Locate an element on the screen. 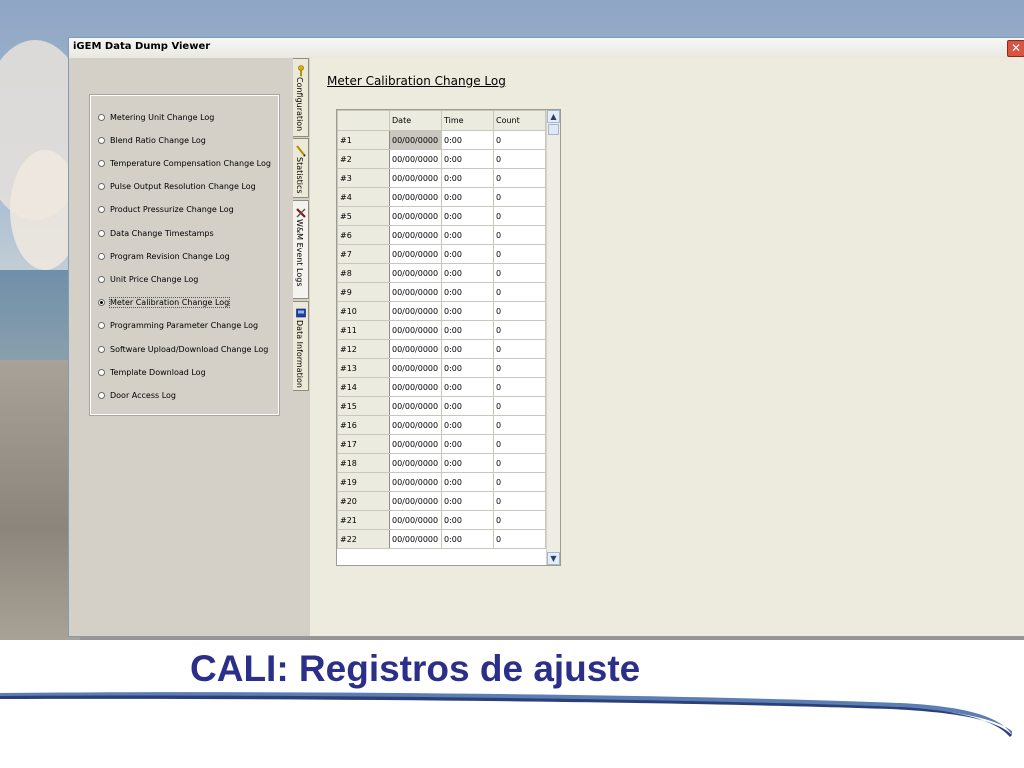  table-row: #17 00/00/0000 0:00 0 is located at coordinates (441, 444).